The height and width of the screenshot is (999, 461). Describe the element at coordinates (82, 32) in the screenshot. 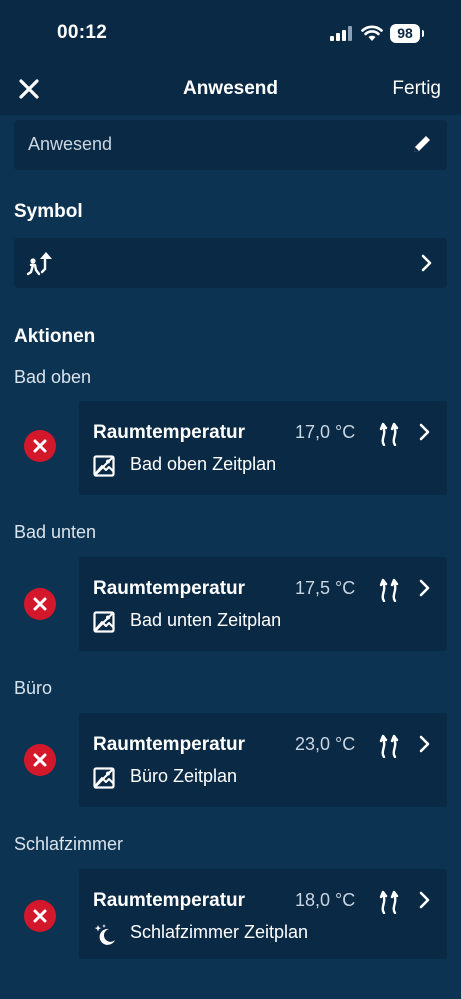

I see `status-time: 00:12` at that location.